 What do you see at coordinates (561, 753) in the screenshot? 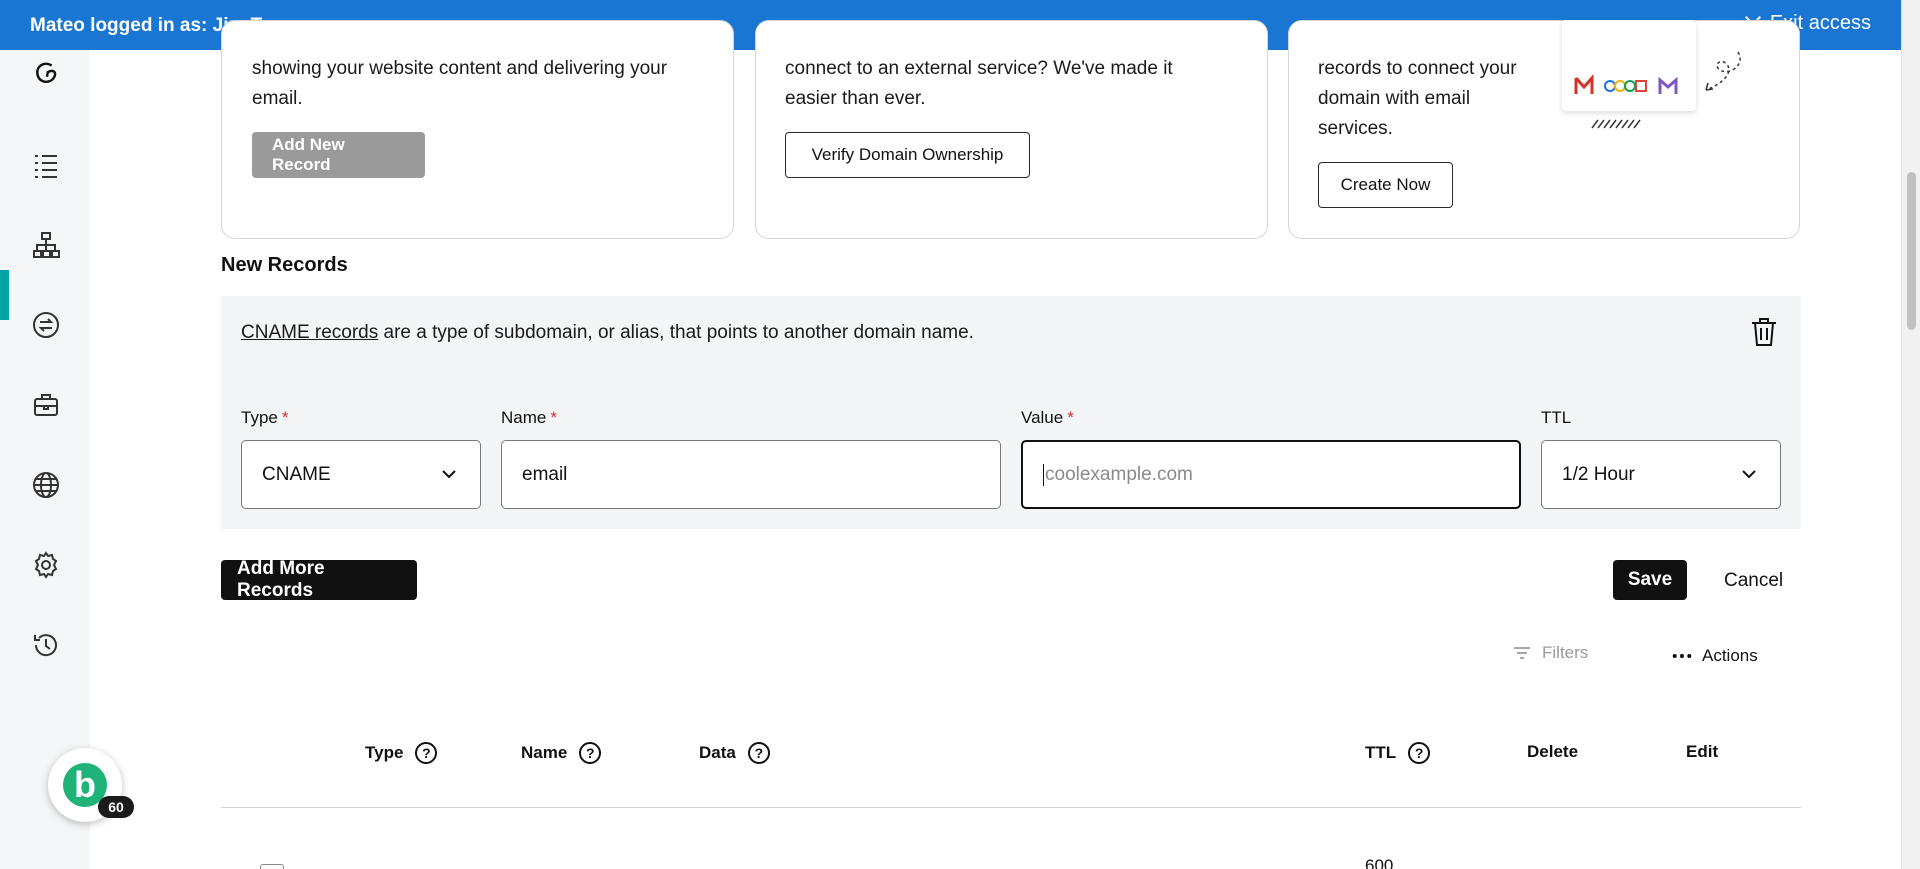
I see `column-header-name: Name?` at bounding box center [561, 753].